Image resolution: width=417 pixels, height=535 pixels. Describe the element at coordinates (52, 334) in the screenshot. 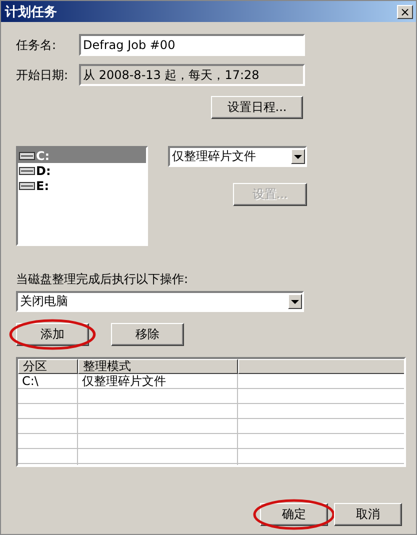

I see `add-button: 添加` at that location.